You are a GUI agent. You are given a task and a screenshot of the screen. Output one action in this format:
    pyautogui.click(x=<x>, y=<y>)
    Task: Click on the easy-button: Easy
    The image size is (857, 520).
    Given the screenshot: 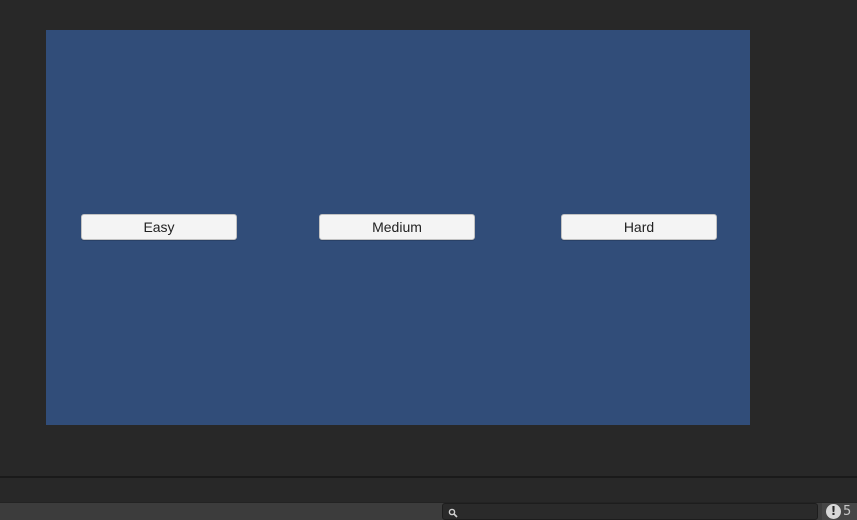 What is the action you would take?
    pyautogui.click(x=159, y=227)
    